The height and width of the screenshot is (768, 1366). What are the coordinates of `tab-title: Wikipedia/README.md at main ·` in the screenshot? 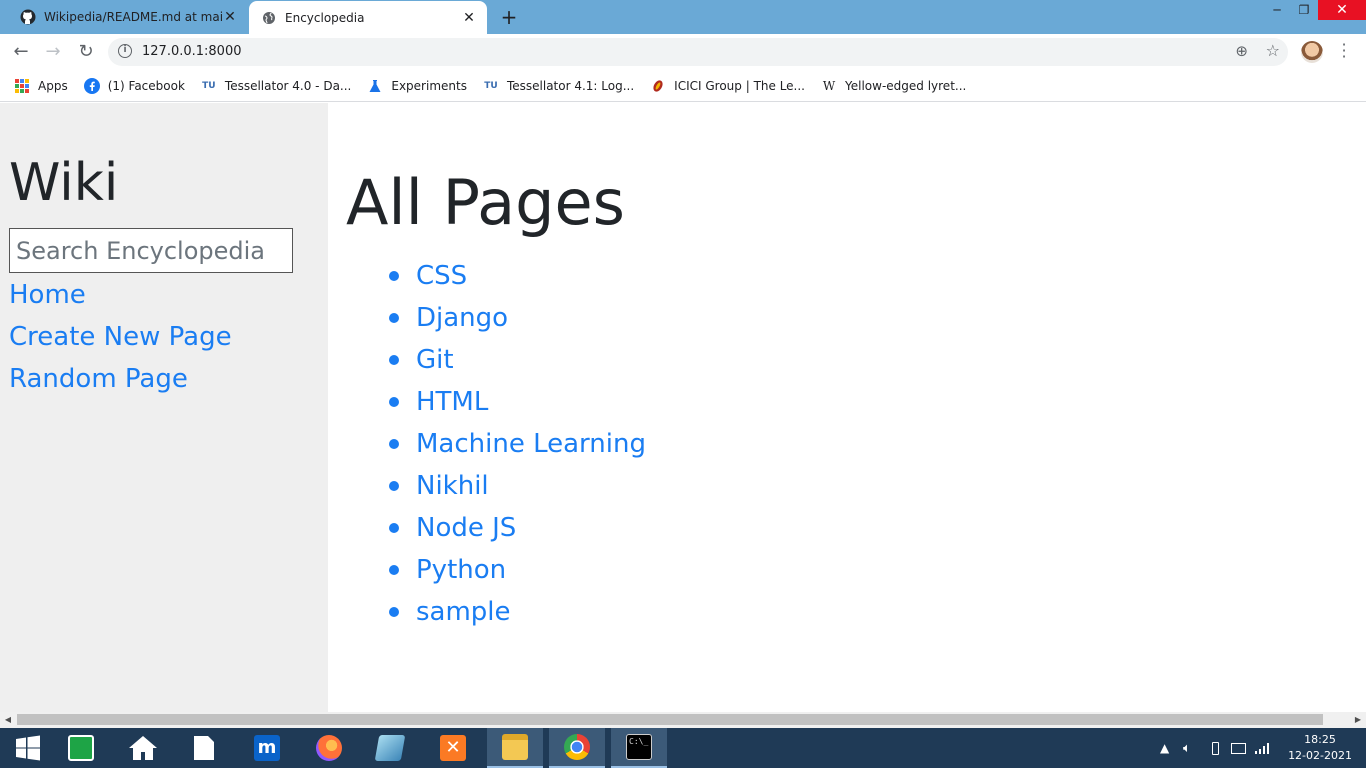 It's located at (133, 17).